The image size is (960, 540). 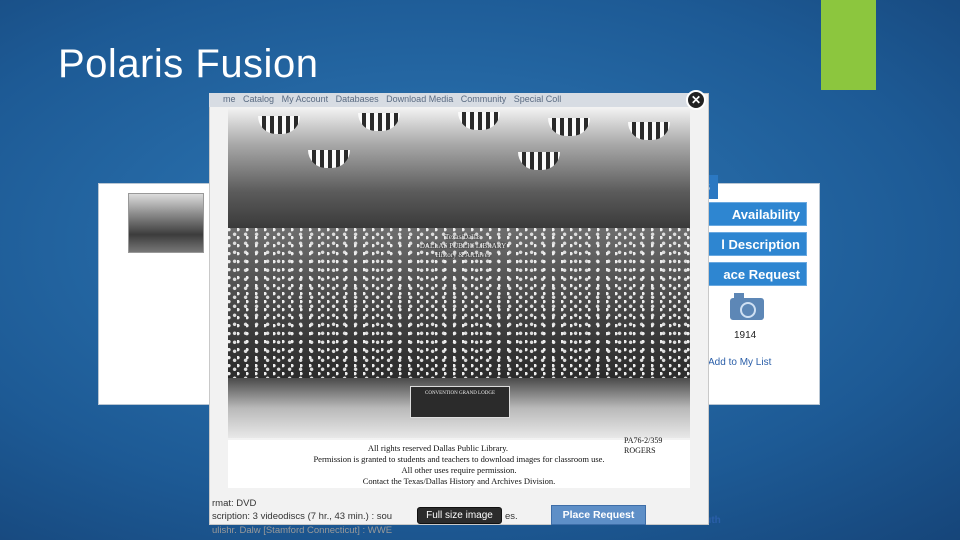 What do you see at coordinates (747, 306) in the screenshot?
I see `camera-icon` at bounding box center [747, 306].